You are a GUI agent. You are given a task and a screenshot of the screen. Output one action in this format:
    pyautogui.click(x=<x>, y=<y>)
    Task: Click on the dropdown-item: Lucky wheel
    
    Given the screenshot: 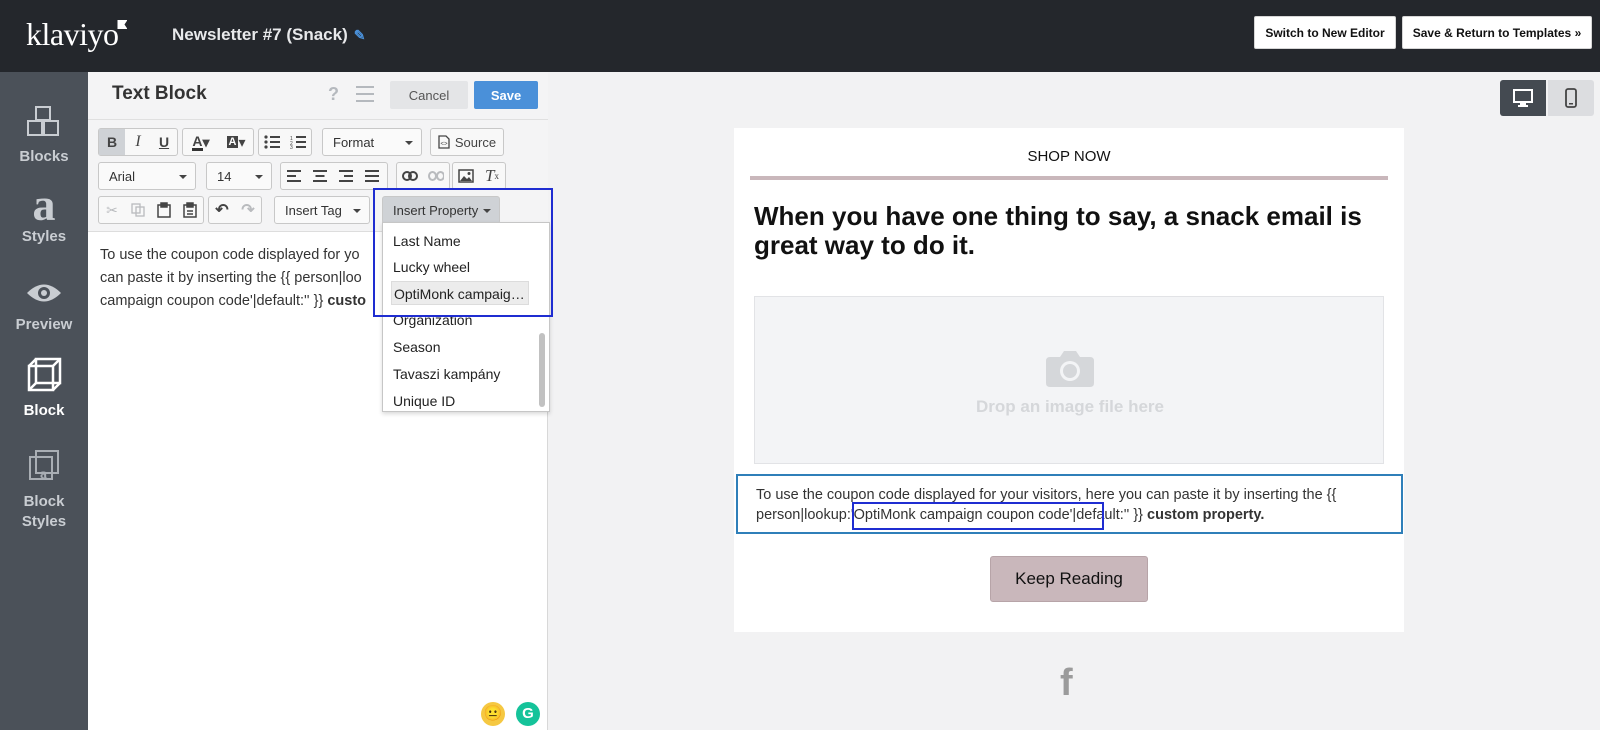 What is the action you would take?
    pyautogui.click(x=460, y=267)
    